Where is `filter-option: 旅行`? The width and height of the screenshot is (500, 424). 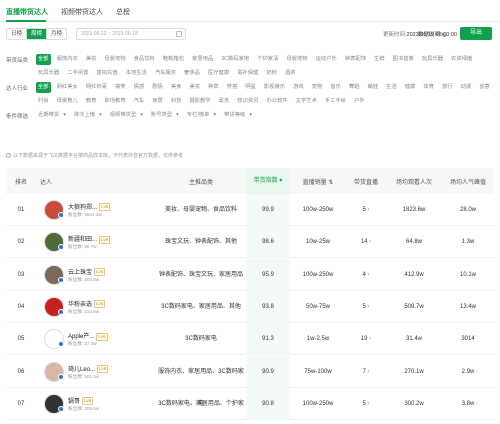 filter-option: 旅行 is located at coordinates (447, 87).